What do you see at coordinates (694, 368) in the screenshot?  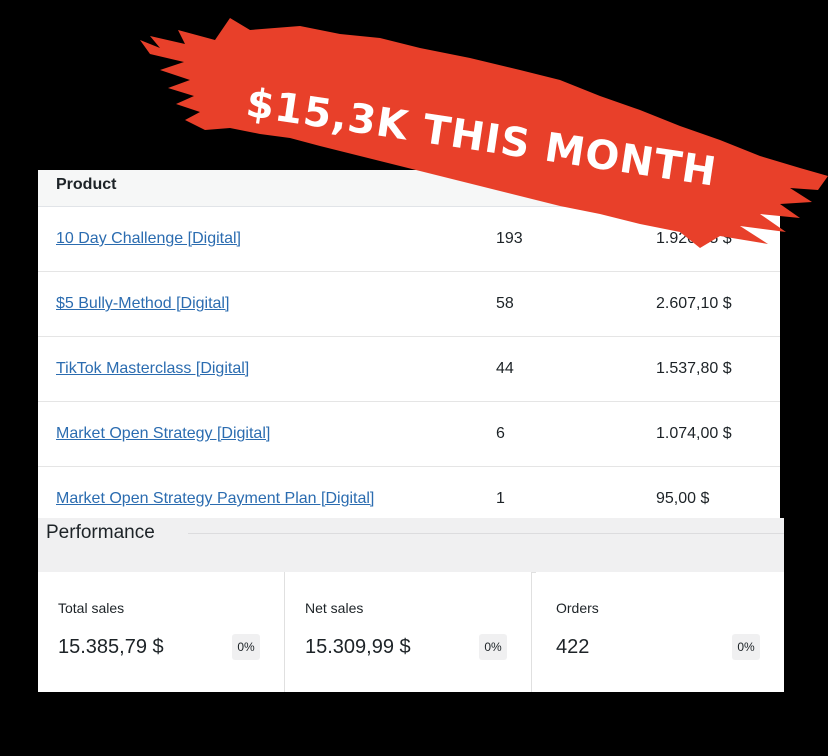 I see `net-sales-cell: 1.537,80 $` at bounding box center [694, 368].